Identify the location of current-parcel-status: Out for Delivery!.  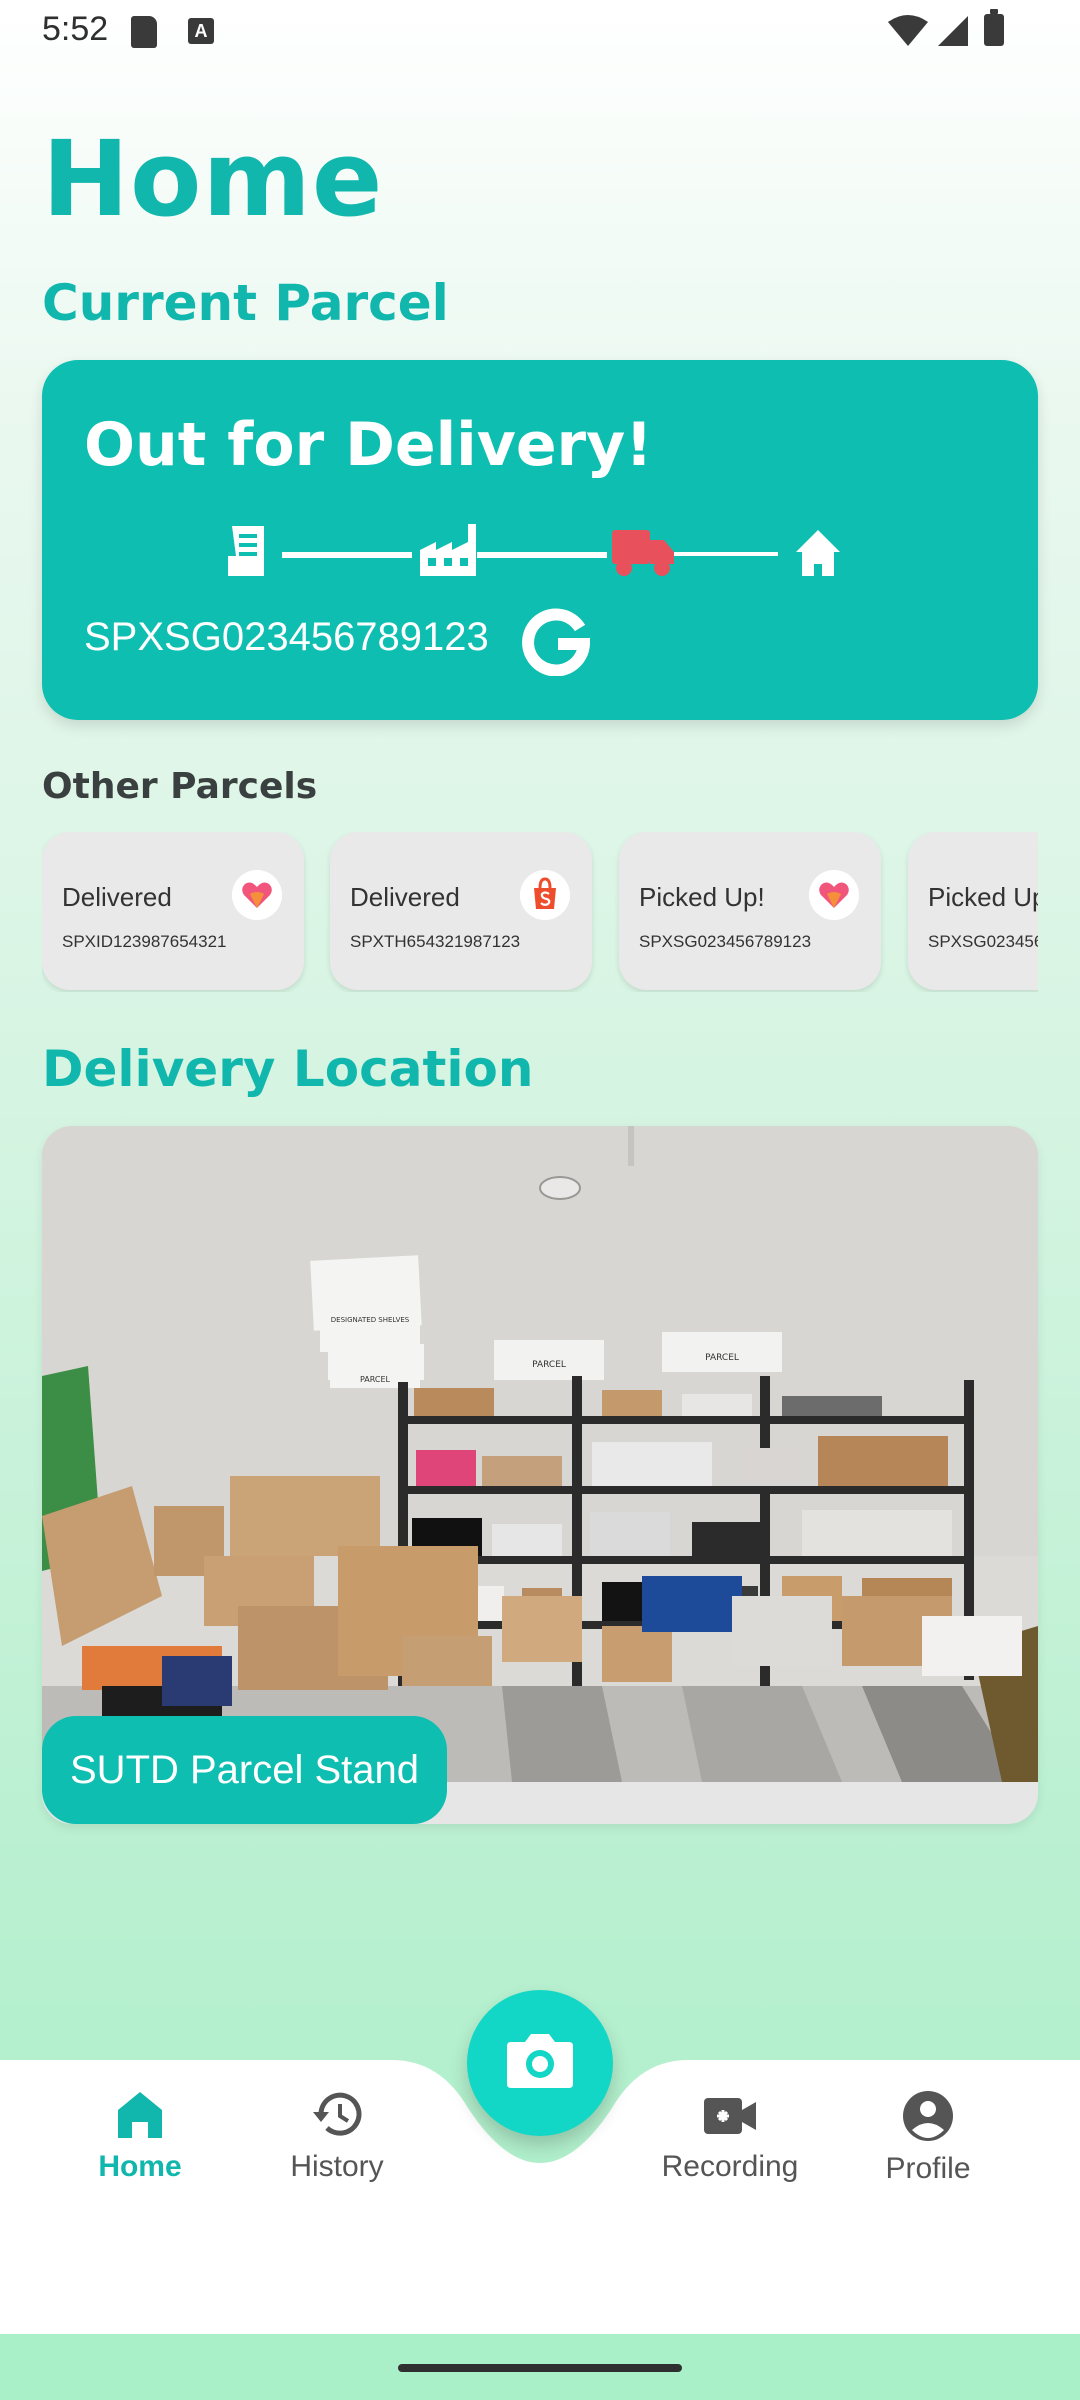
(368, 445).